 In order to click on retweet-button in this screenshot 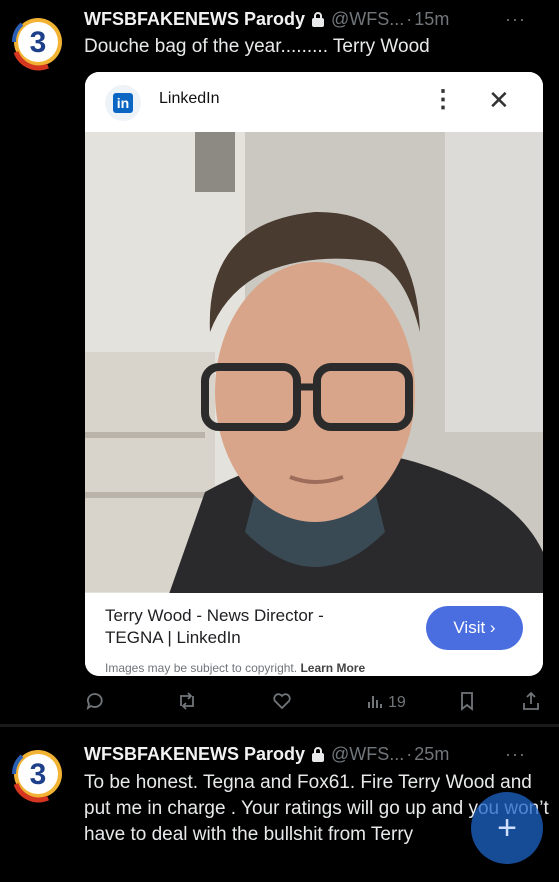, I will do `click(187, 703)`.